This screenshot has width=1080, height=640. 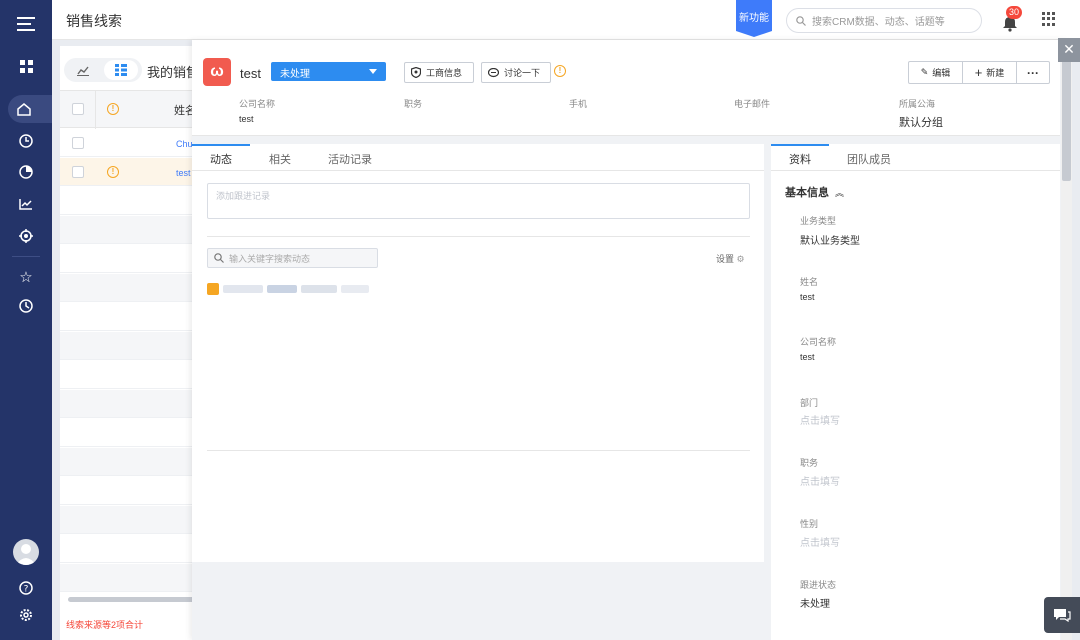 I want to click on nav-divider, so click(x=26, y=256).